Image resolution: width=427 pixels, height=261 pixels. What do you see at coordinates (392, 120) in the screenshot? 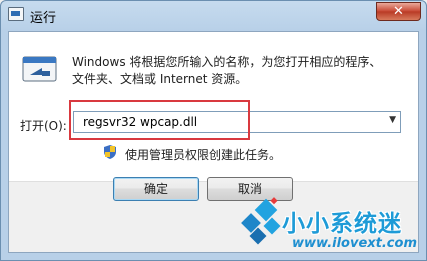
I see `dropdown-arrow-icon: ▼` at bounding box center [392, 120].